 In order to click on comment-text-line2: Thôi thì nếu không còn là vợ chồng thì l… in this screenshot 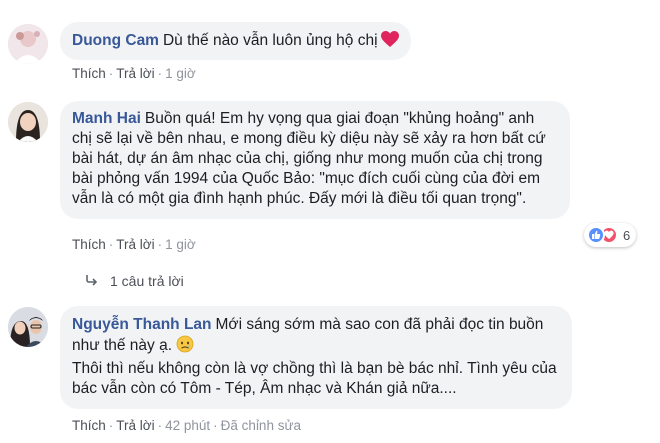, I will do `click(314, 378)`.